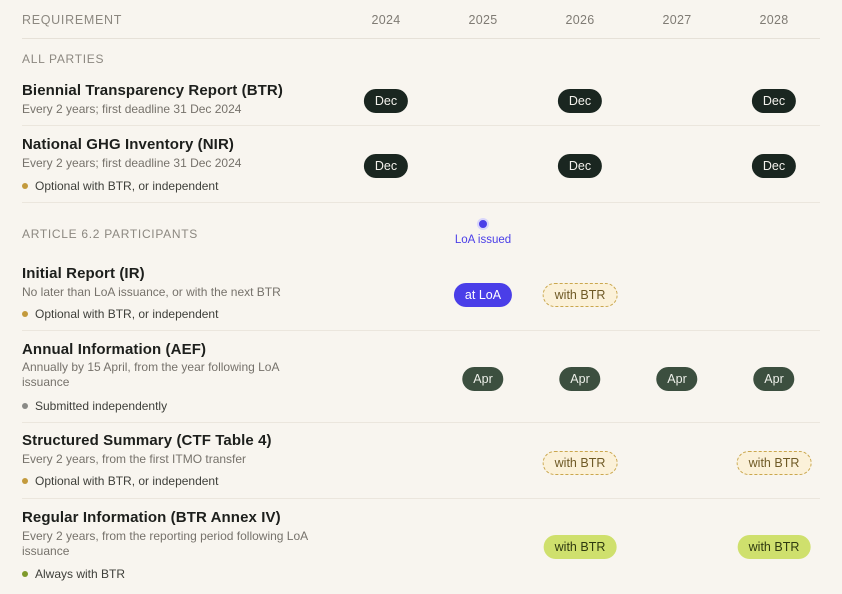 Image resolution: width=842 pixels, height=594 pixels. What do you see at coordinates (483, 224) in the screenshot?
I see `loa-marker-icon` at bounding box center [483, 224].